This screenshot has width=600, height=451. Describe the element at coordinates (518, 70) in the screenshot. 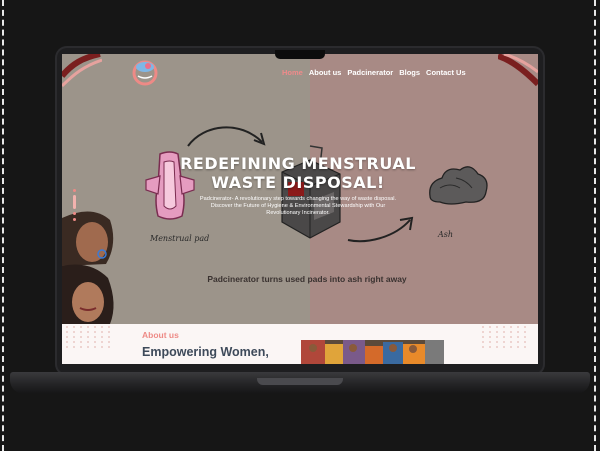

I see `top-right-swirl-decoration` at that location.